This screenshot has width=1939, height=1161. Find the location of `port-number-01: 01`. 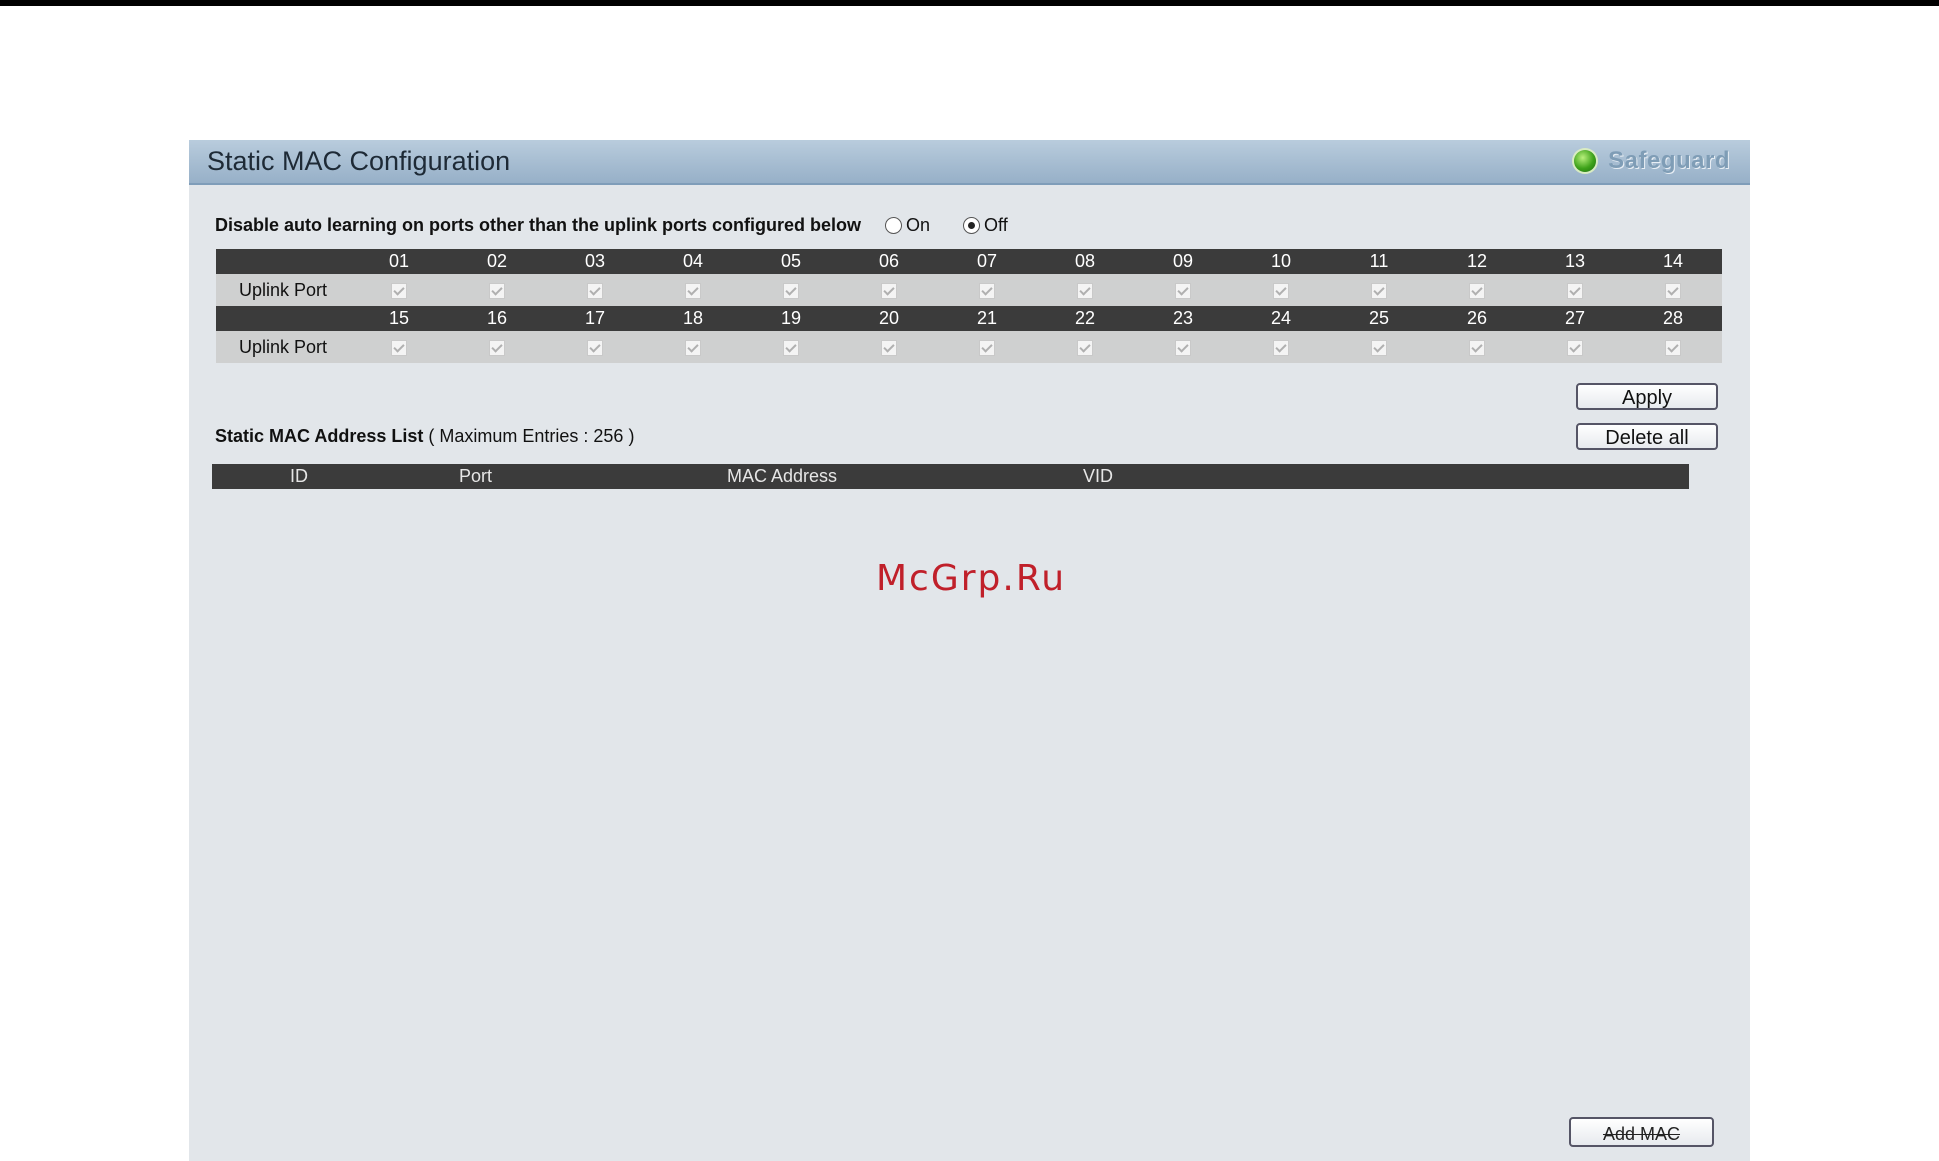

port-number-01: 01 is located at coordinates (399, 261).